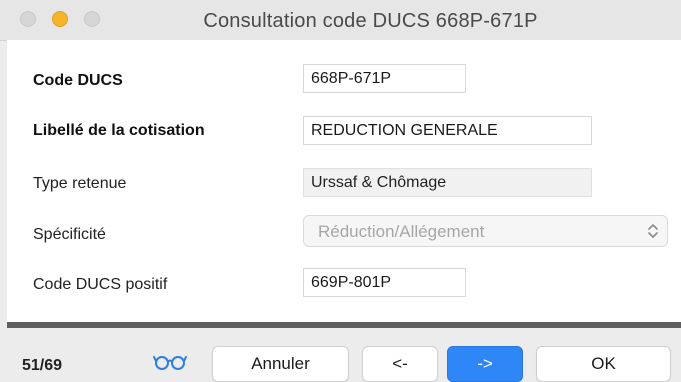 The height and width of the screenshot is (382, 681). I want to click on specificite-select: Réduction/Allégement, so click(485, 231).